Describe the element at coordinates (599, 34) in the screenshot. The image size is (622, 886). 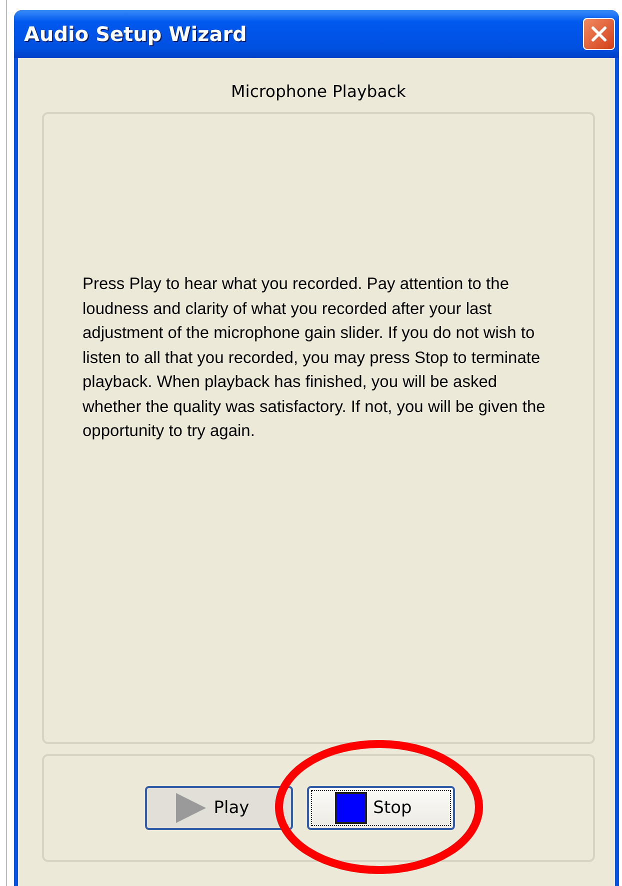
I see `close-button` at that location.